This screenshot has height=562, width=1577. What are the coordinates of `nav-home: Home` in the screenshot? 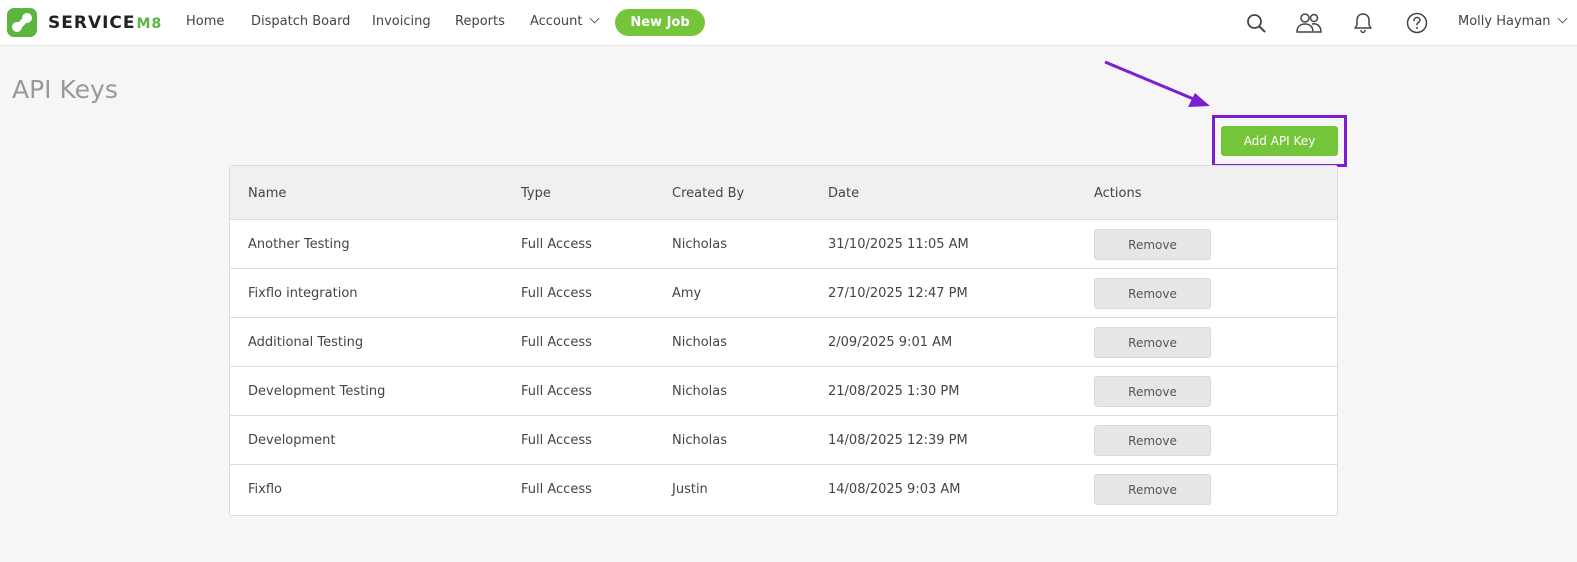 It's located at (205, 21).